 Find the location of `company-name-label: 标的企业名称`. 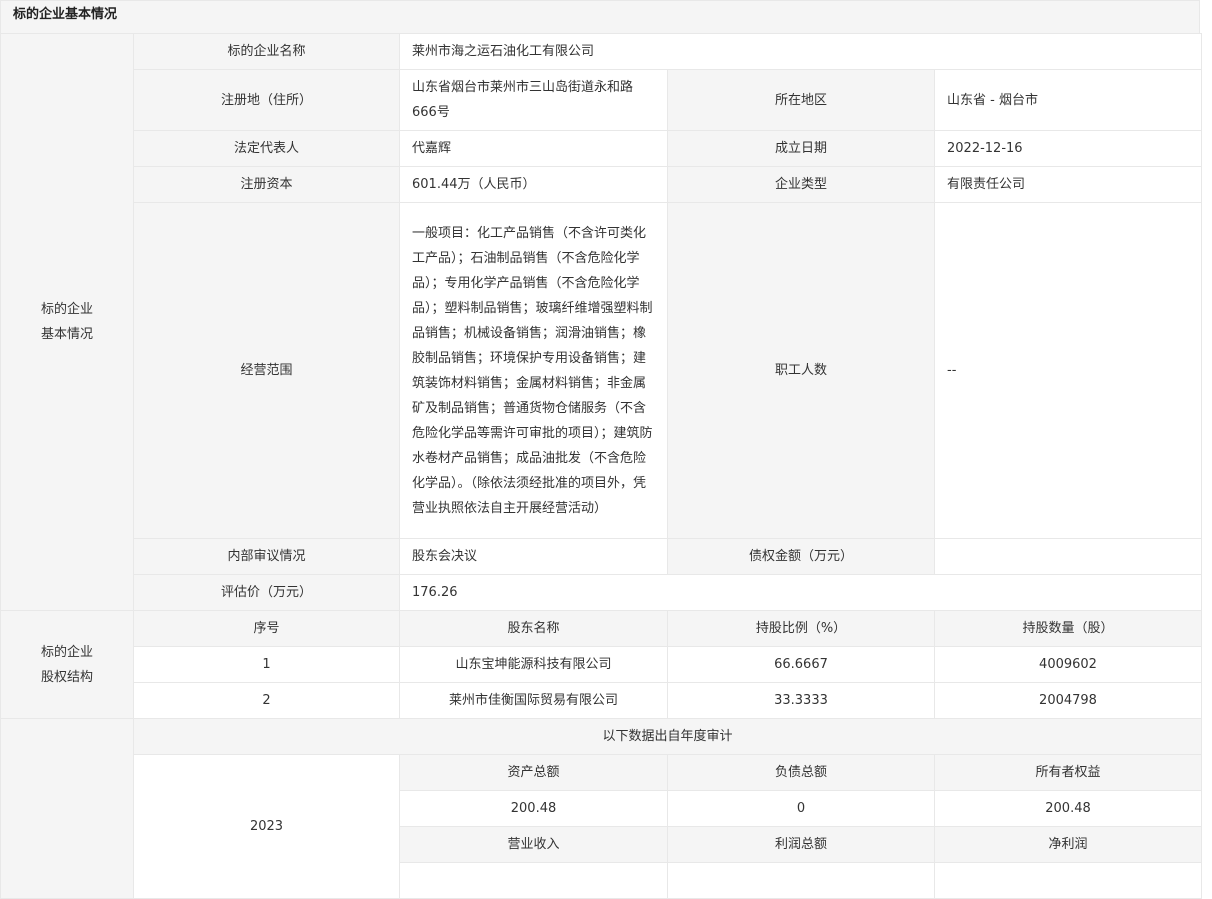

company-name-label: 标的企业名称 is located at coordinates (266, 51).